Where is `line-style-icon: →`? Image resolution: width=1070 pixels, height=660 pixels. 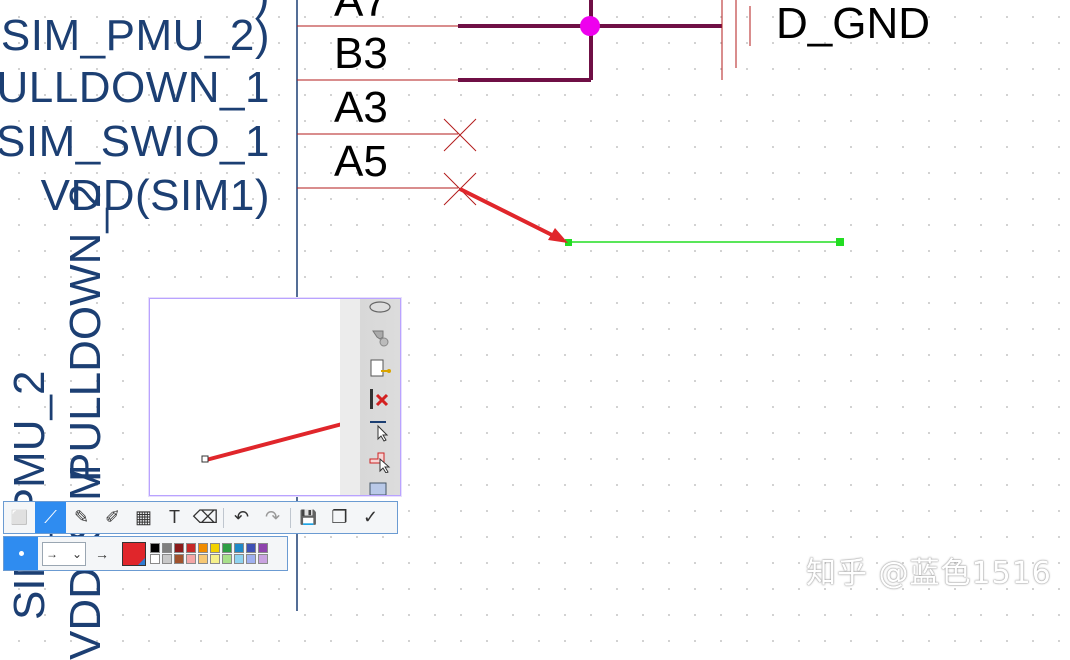
line-style-icon: → is located at coordinates (102, 553).